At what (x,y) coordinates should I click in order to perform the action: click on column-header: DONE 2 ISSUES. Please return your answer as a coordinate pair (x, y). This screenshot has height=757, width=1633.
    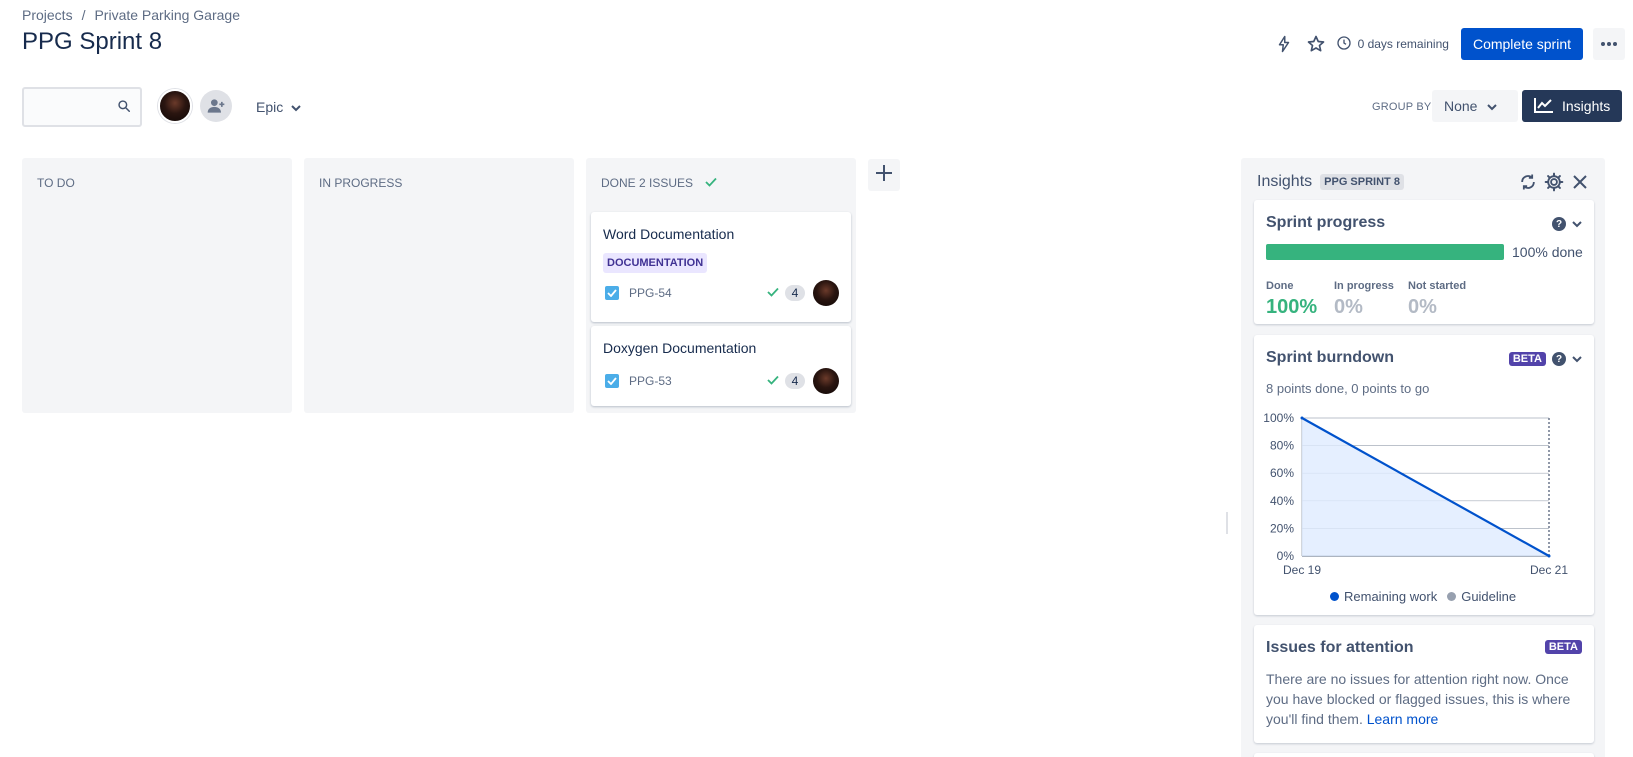
    Looking at the image, I should click on (659, 183).